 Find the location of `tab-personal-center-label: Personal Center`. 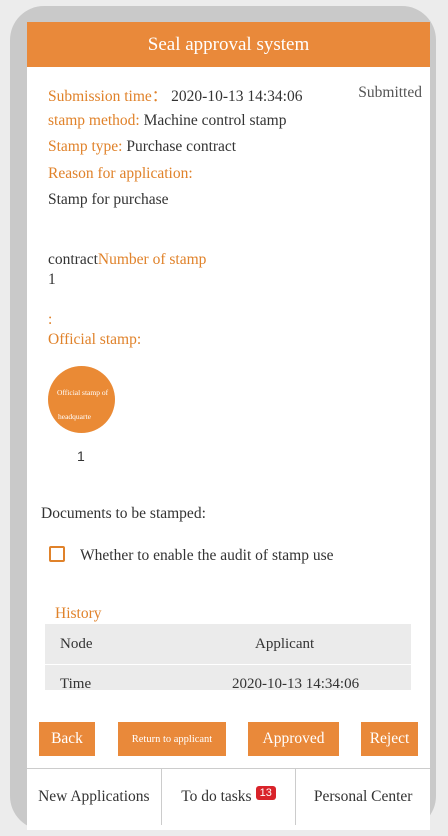

tab-personal-center-label: Personal Center is located at coordinates (363, 796).